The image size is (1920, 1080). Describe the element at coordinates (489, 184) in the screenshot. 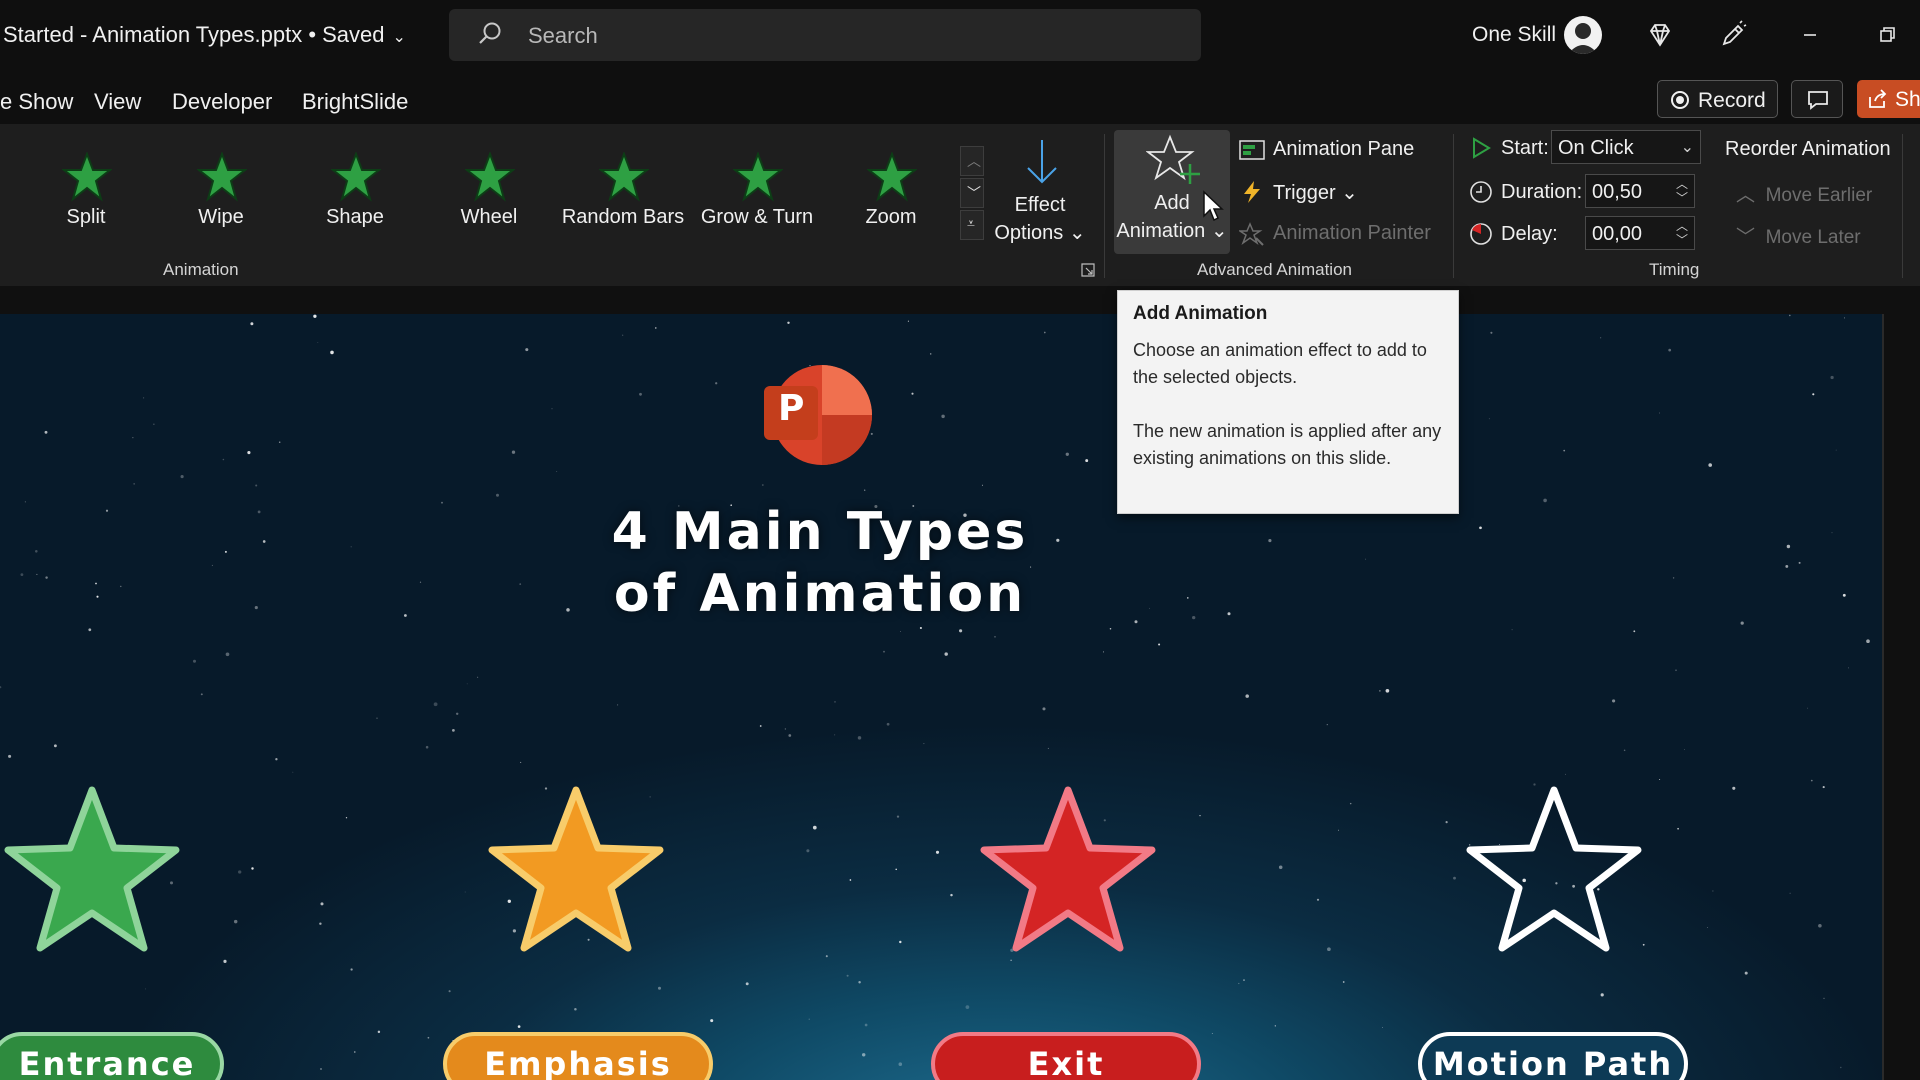

I see `gallery-item-wheel: Wheel` at that location.